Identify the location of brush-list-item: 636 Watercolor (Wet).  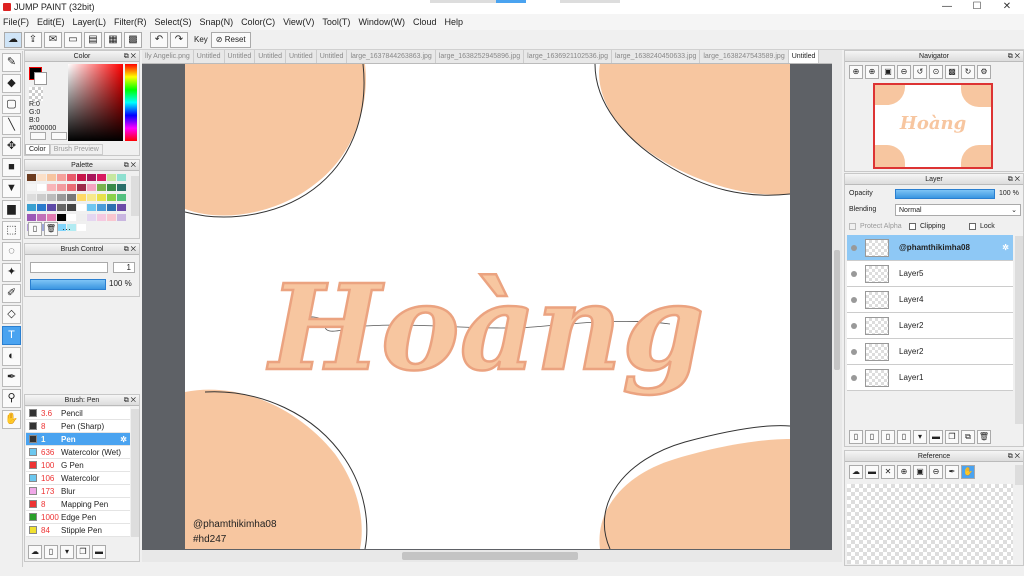
(78, 452).